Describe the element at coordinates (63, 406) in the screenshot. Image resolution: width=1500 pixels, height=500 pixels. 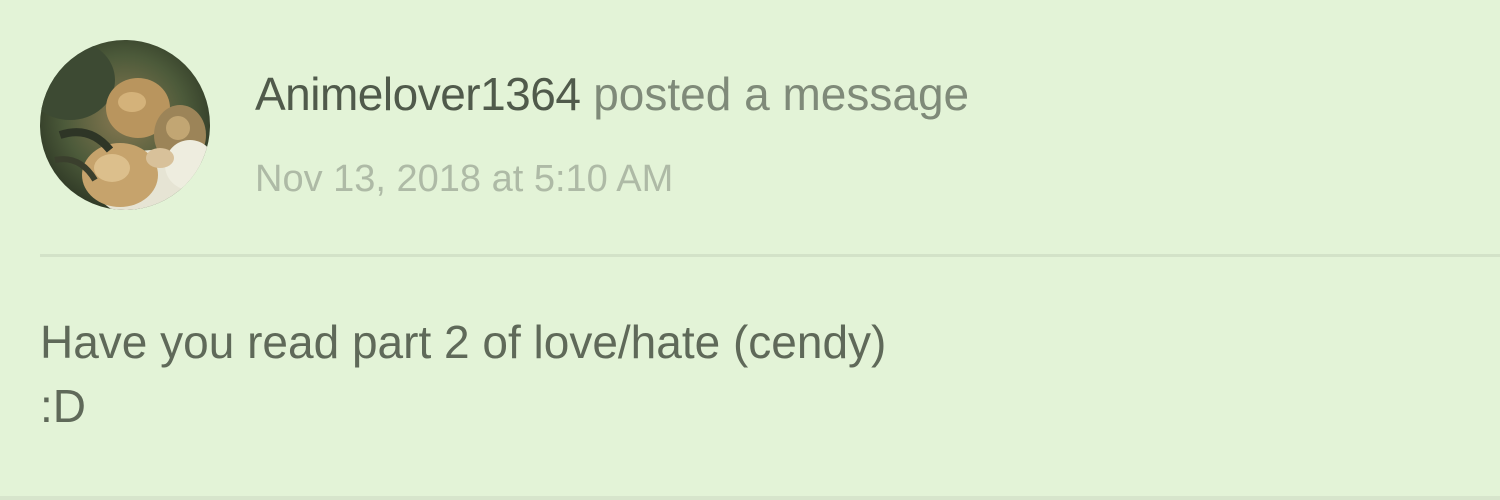
I see `message-line-2: :D` at that location.